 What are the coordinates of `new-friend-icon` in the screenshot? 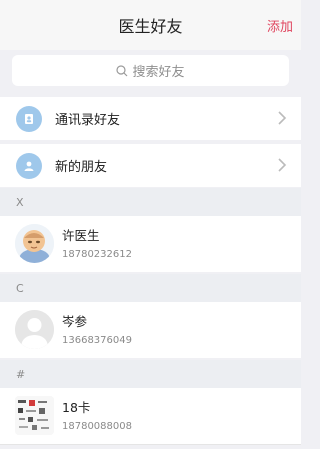 It's located at (29, 165).